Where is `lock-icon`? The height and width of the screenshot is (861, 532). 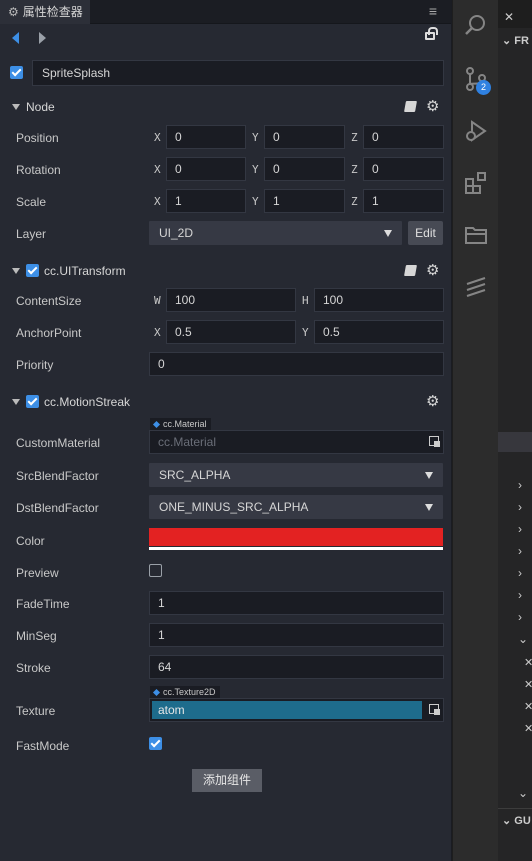
lock-icon is located at coordinates (431, 33).